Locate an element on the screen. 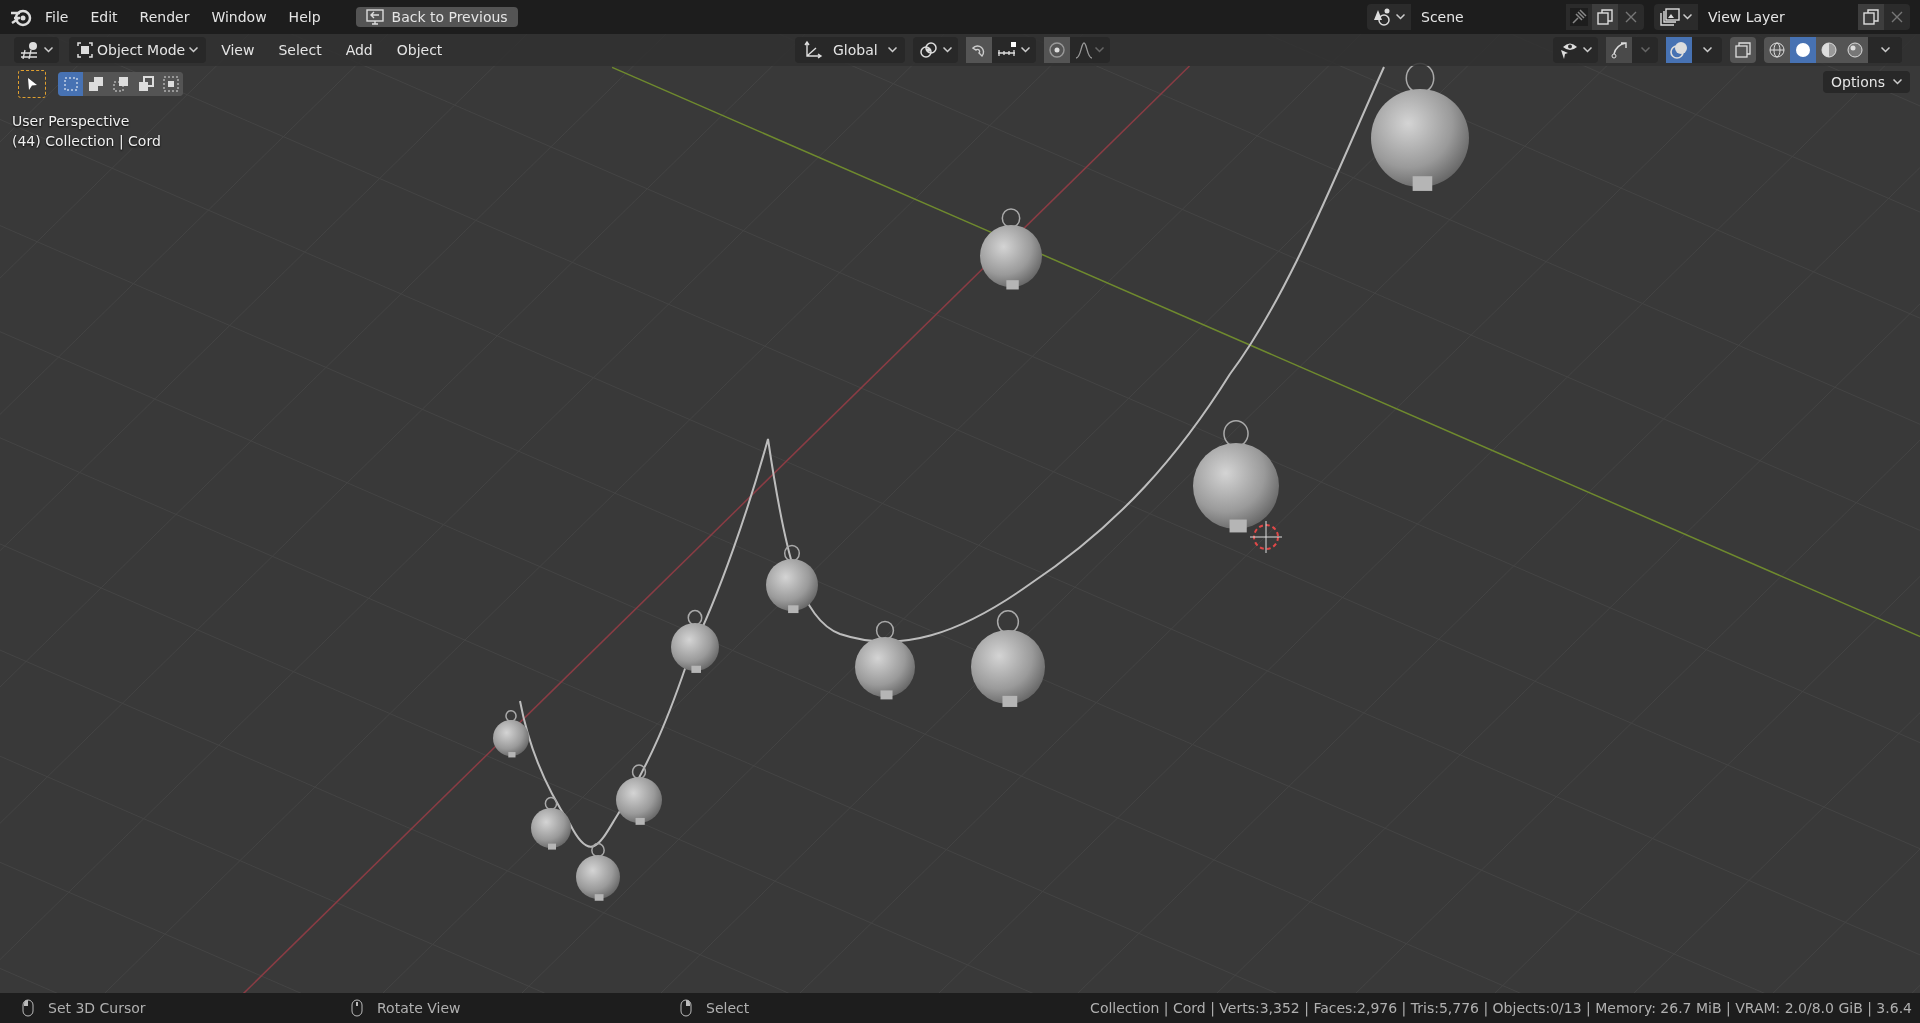 This screenshot has height=1023, width=1920. overlapping-circles-icon is located at coordinates (1679, 50).